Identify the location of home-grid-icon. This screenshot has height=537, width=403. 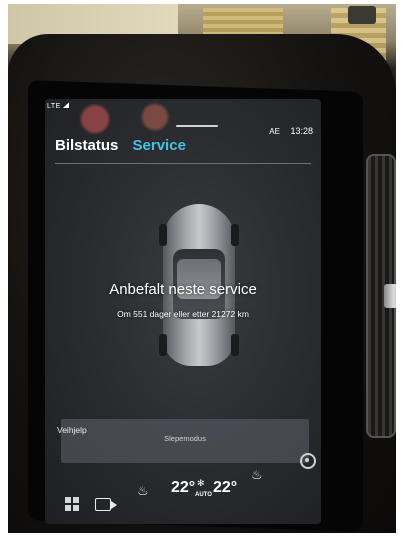
(72, 504).